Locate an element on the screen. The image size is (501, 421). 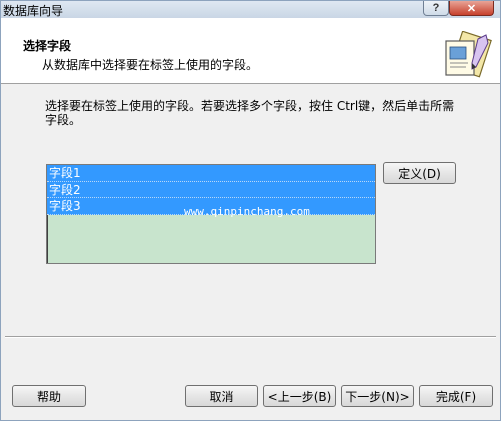
page-title: 选择字段 is located at coordinates (47, 46).